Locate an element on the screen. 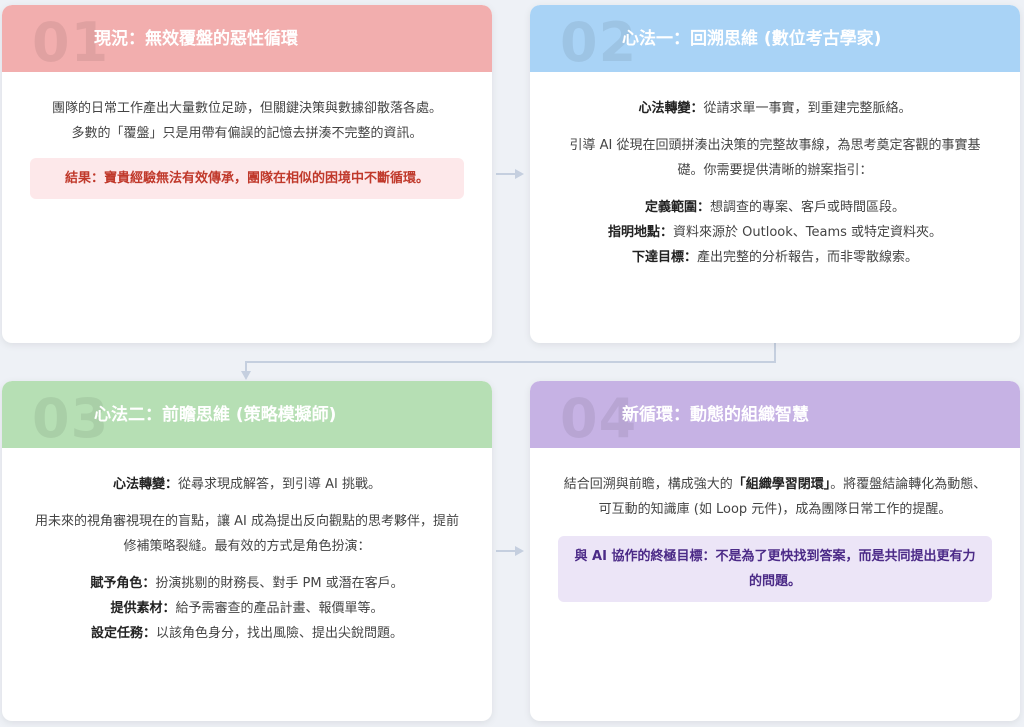 Image resolution: width=1024 pixels, height=727 pixels. list-item-label: 提供素材： is located at coordinates (143, 608).